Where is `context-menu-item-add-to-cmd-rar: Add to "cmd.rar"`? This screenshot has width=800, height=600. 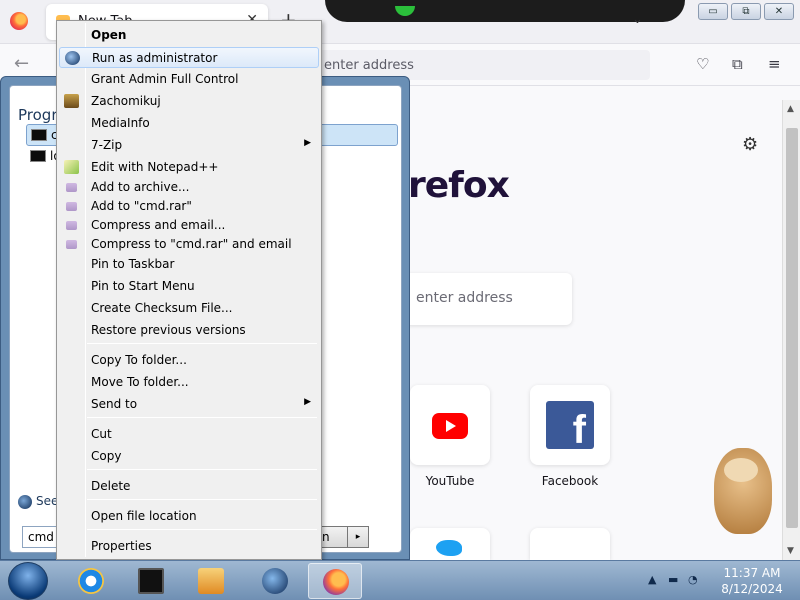
context-menu-item-add-to-cmd-rar: Add to "cmd.rar" is located at coordinates (189, 206).